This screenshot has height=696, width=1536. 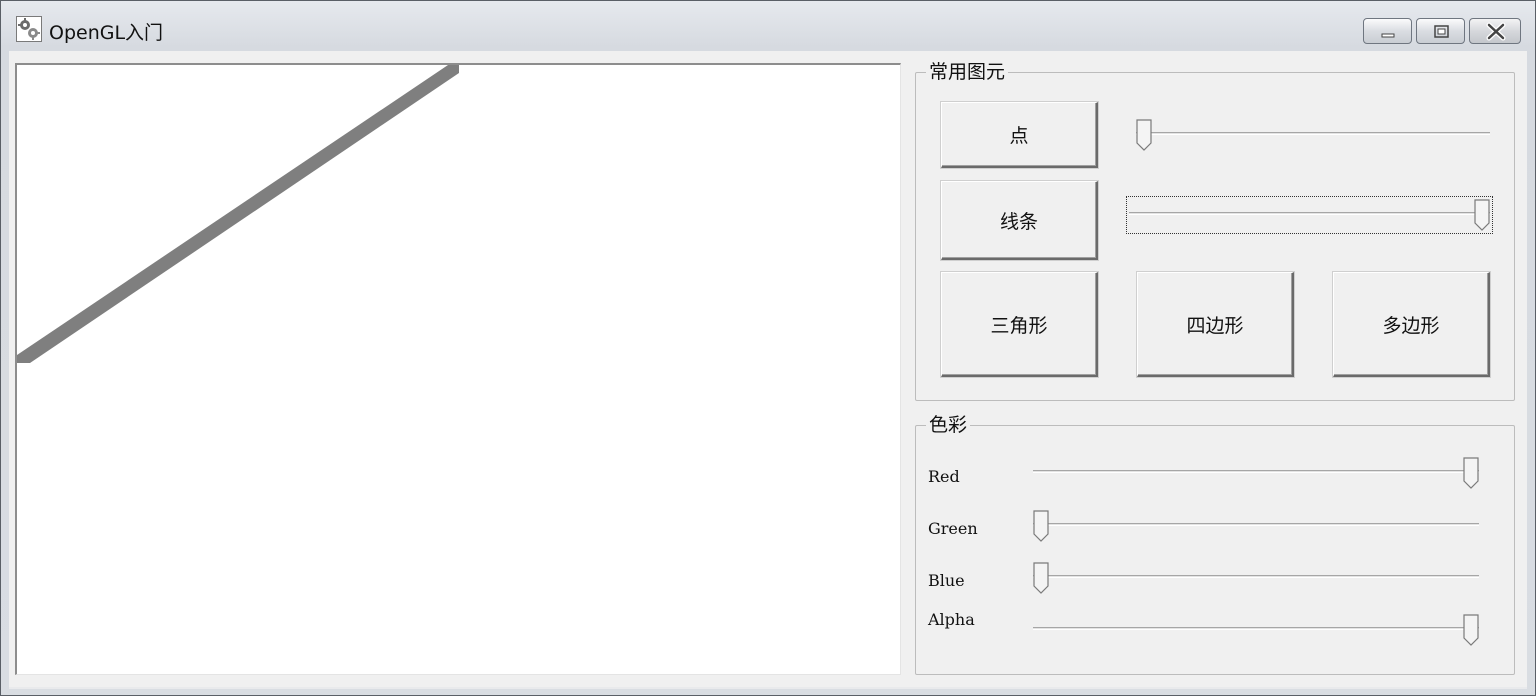 What do you see at coordinates (951, 619) in the screenshot?
I see `alpha-label: Alpha` at bounding box center [951, 619].